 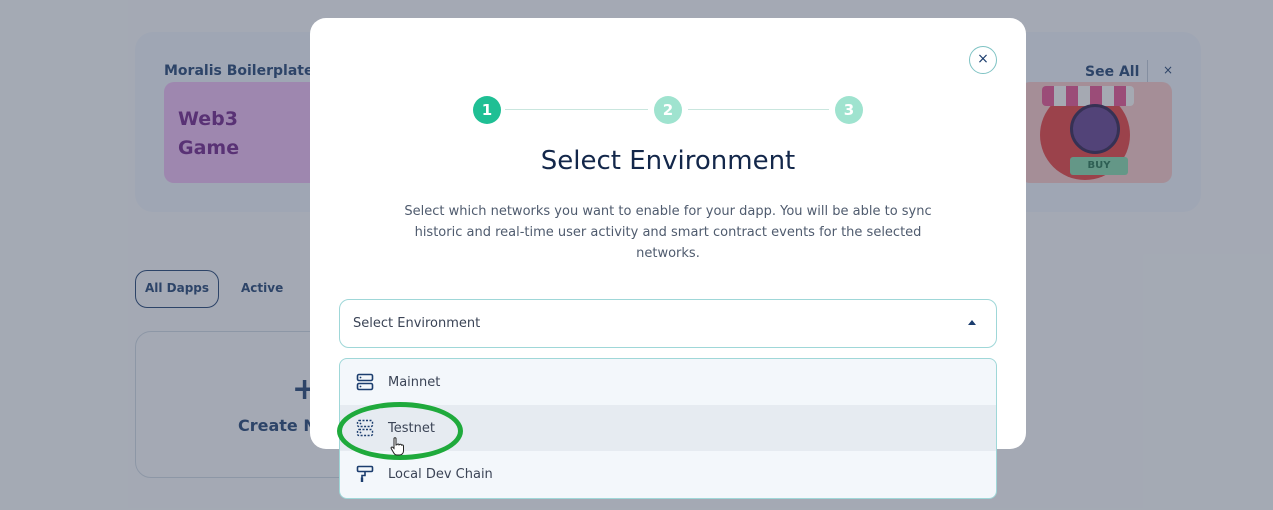 What do you see at coordinates (397, 446) in the screenshot?
I see `hand-cursor-icon` at bounding box center [397, 446].